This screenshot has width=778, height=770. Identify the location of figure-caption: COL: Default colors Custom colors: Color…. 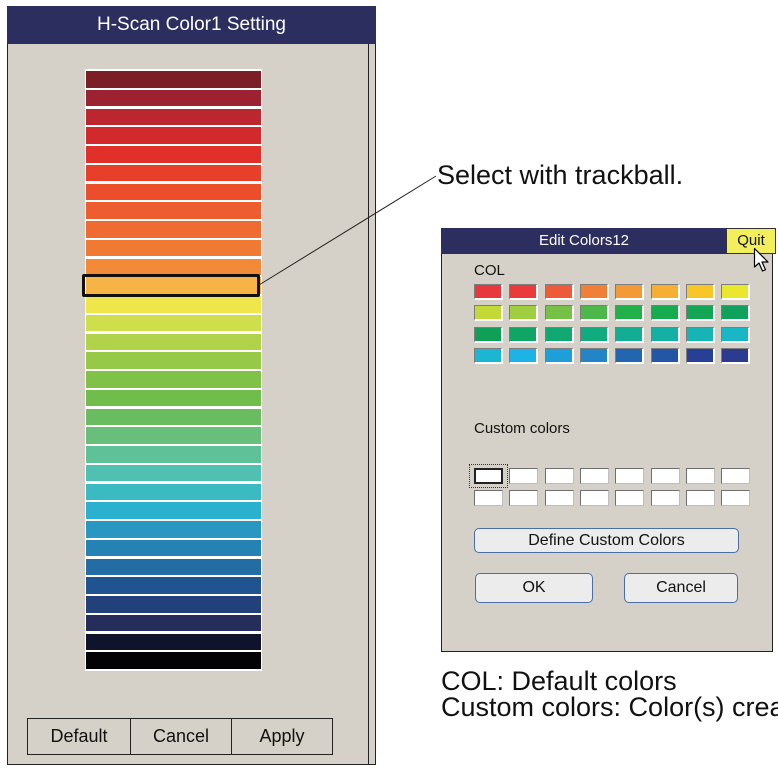
(609, 695).